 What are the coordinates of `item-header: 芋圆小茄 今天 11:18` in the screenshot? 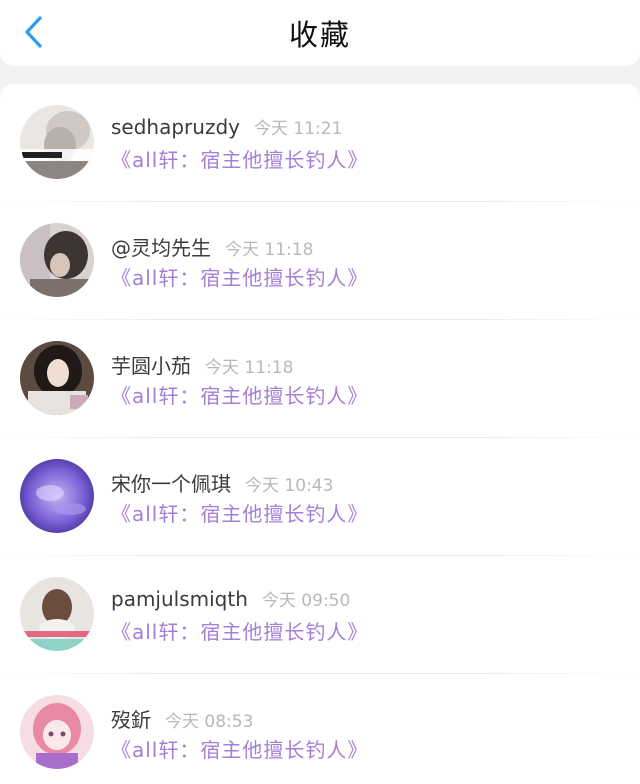 It's located at (202, 364).